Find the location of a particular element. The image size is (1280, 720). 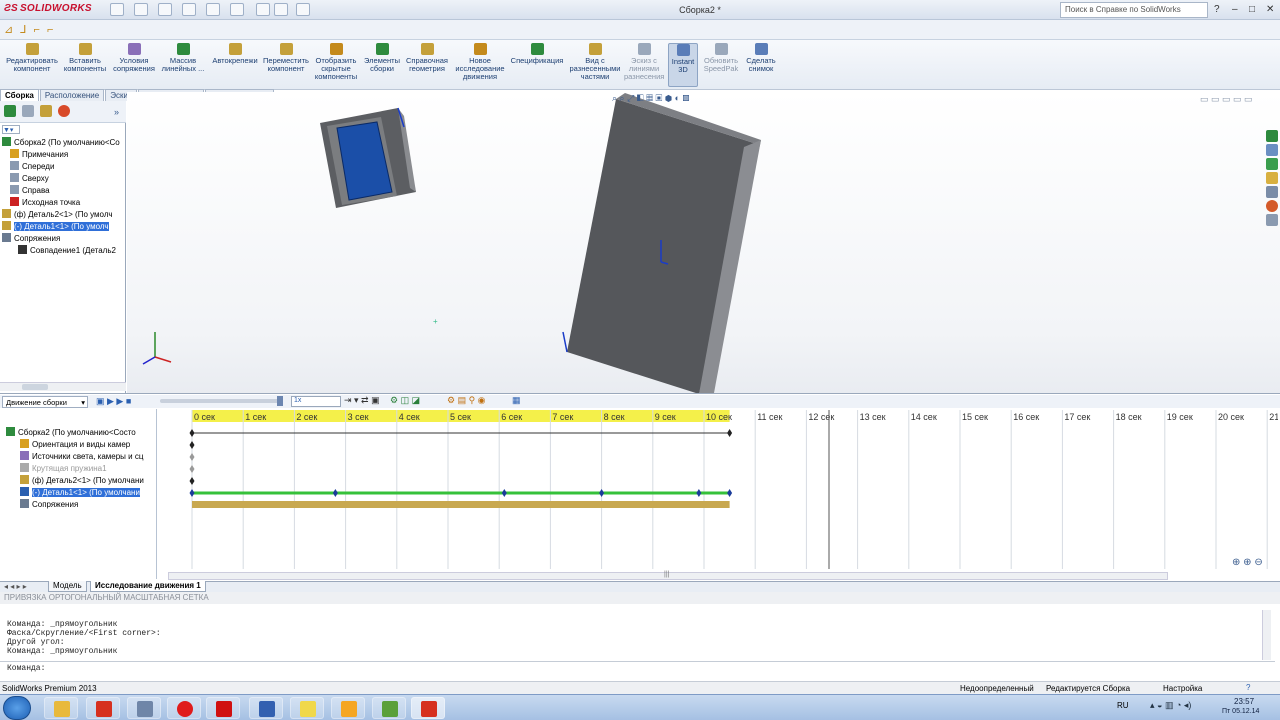

clock-date: Пт 05.12.14 is located at coordinates (1240, 711).